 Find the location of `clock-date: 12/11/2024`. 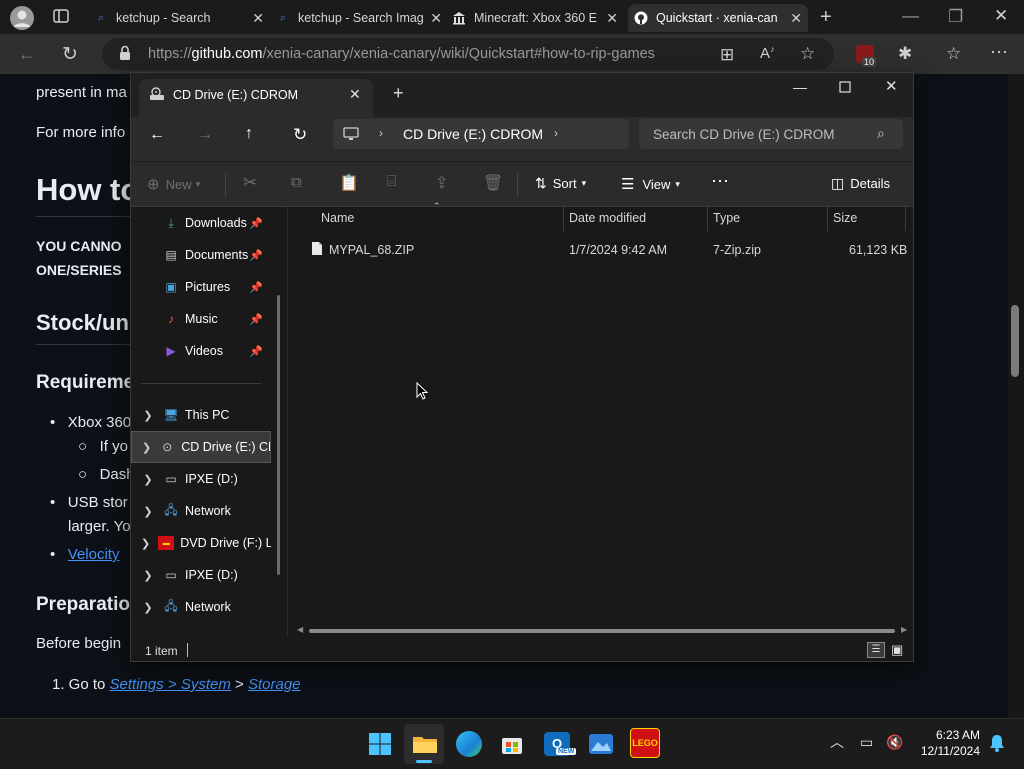

clock-date: 12/11/2024 is located at coordinates (943, 751).